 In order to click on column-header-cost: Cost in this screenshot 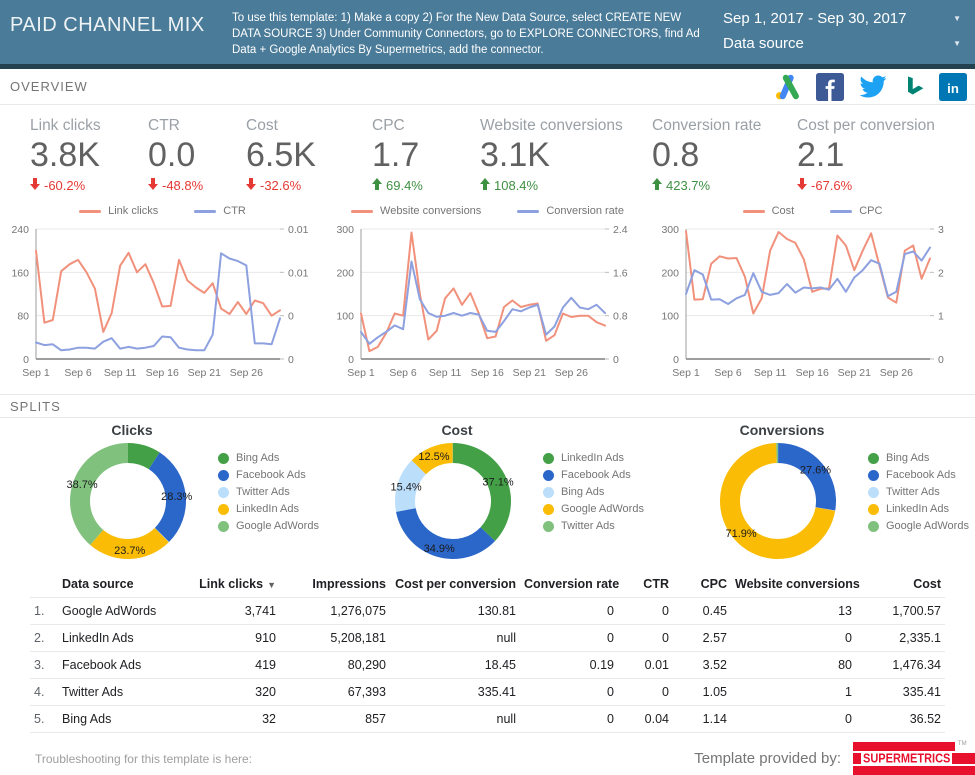, I will do `click(900, 584)`.